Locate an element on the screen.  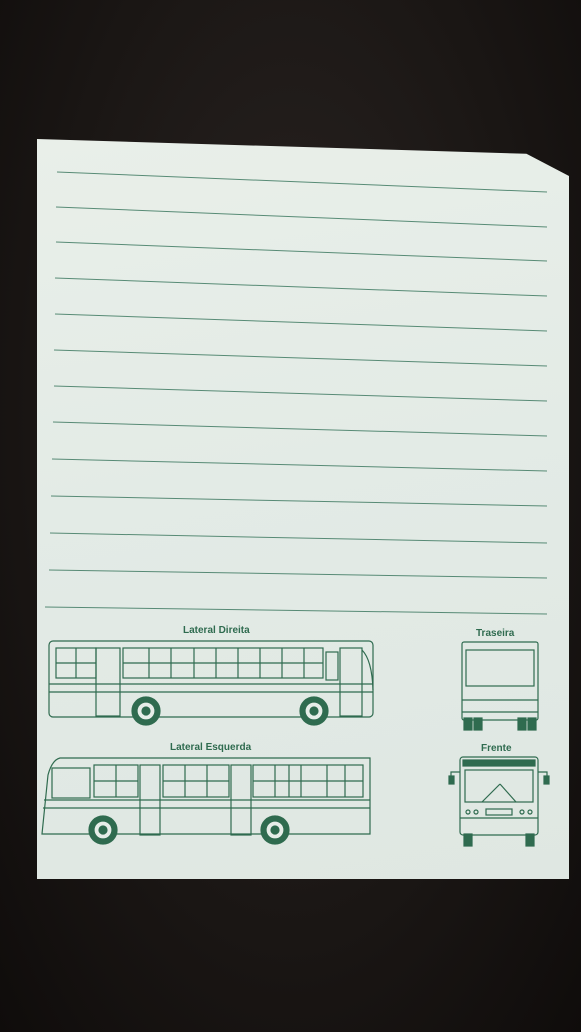
label-right-side: Lateral Direita is located at coordinates (216, 630).